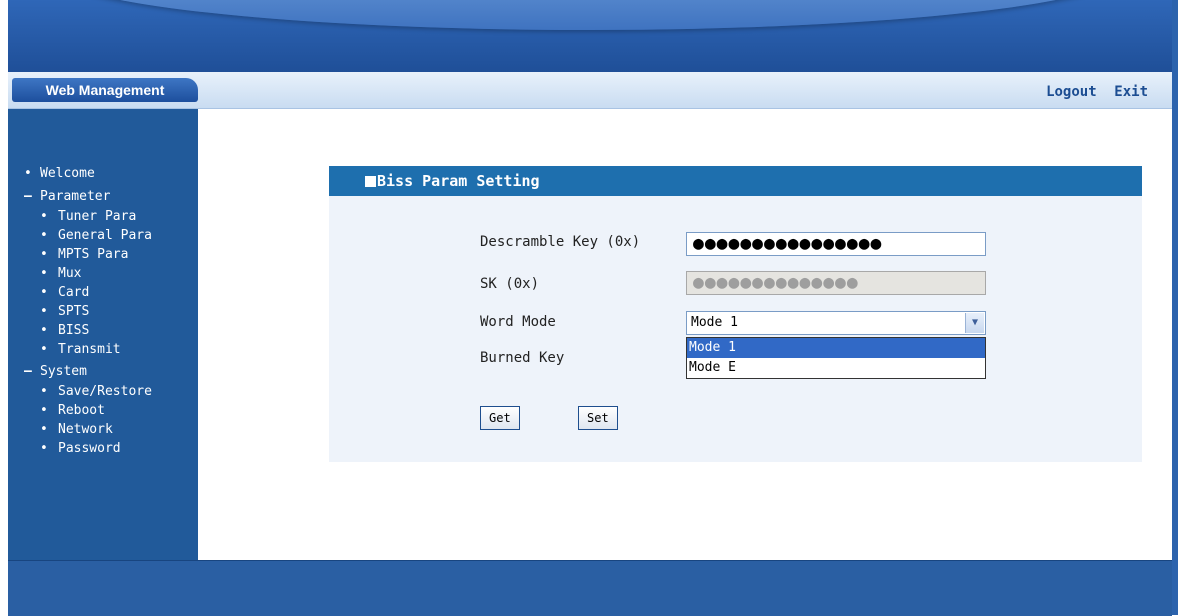  Describe the element at coordinates (836, 348) in the screenshot. I see `word-mode-option-mode-1: Mode 1` at that location.